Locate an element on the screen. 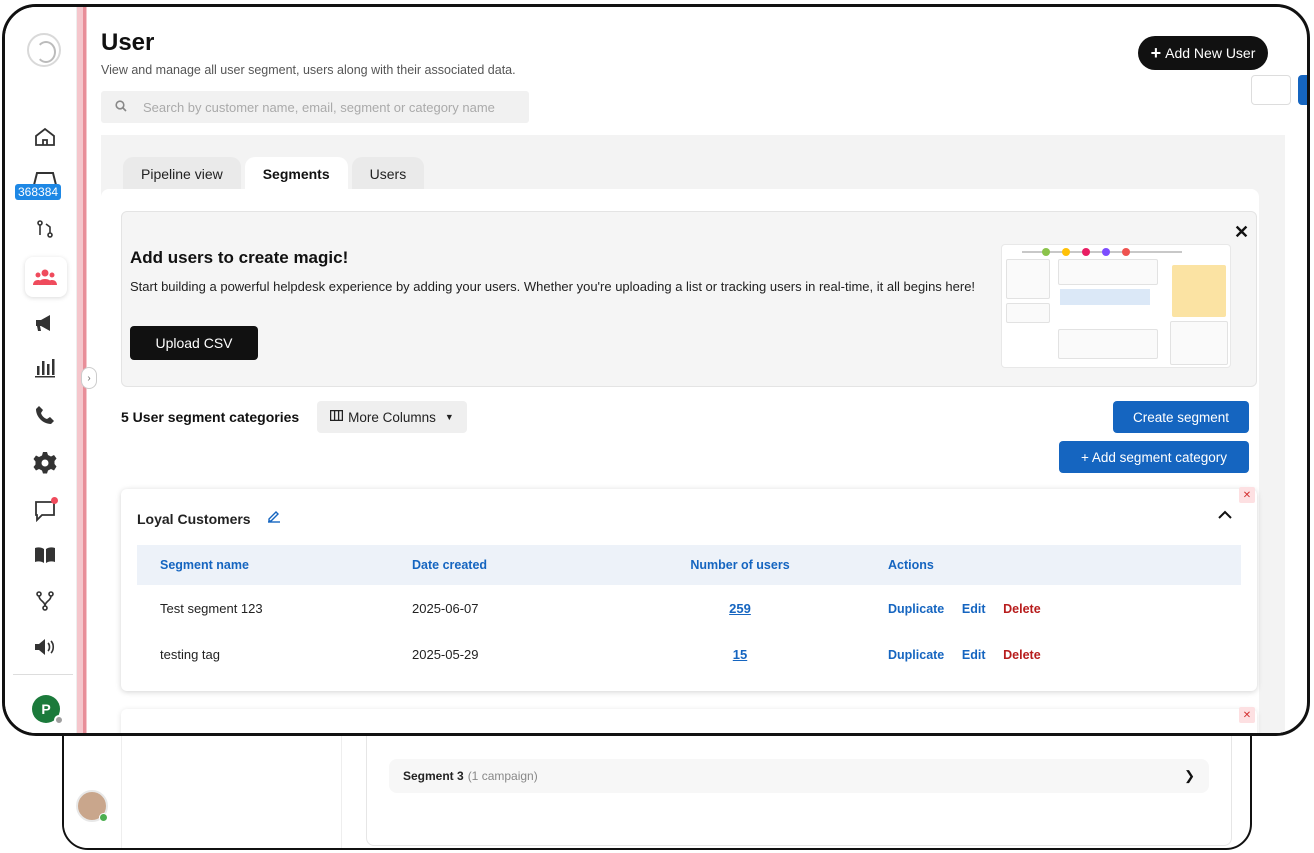 The width and height of the screenshot is (1314, 853). tab-pipeline-view: Pipeline view is located at coordinates (182, 174).